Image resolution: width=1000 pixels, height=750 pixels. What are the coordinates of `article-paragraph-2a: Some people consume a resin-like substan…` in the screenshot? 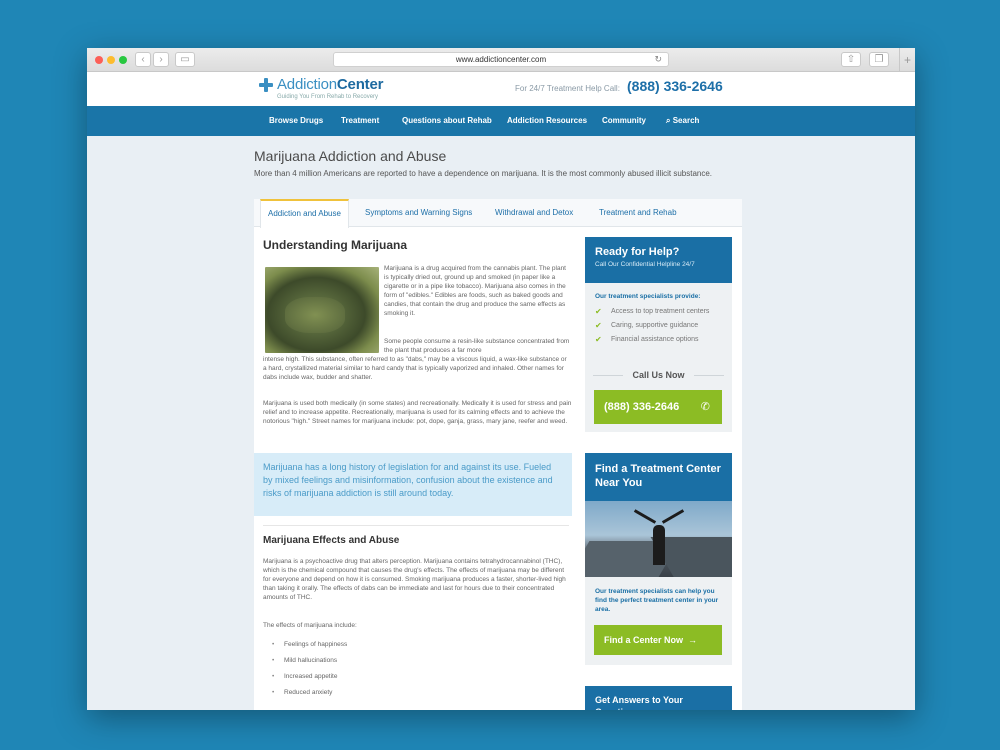 It's located at (477, 346).